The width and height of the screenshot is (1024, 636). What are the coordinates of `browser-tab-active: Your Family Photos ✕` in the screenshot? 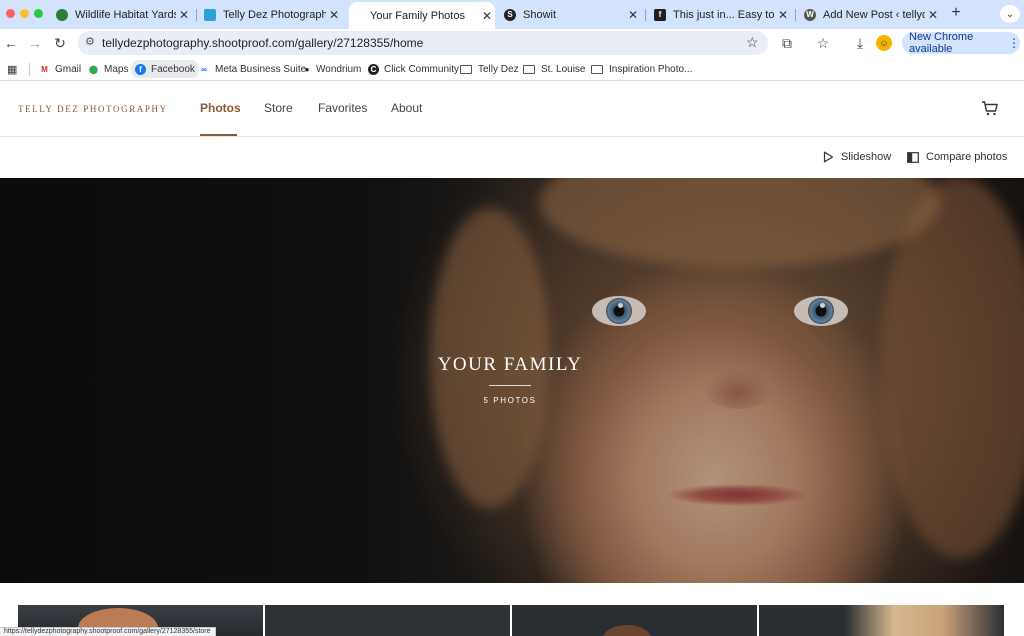 It's located at (422, 15).